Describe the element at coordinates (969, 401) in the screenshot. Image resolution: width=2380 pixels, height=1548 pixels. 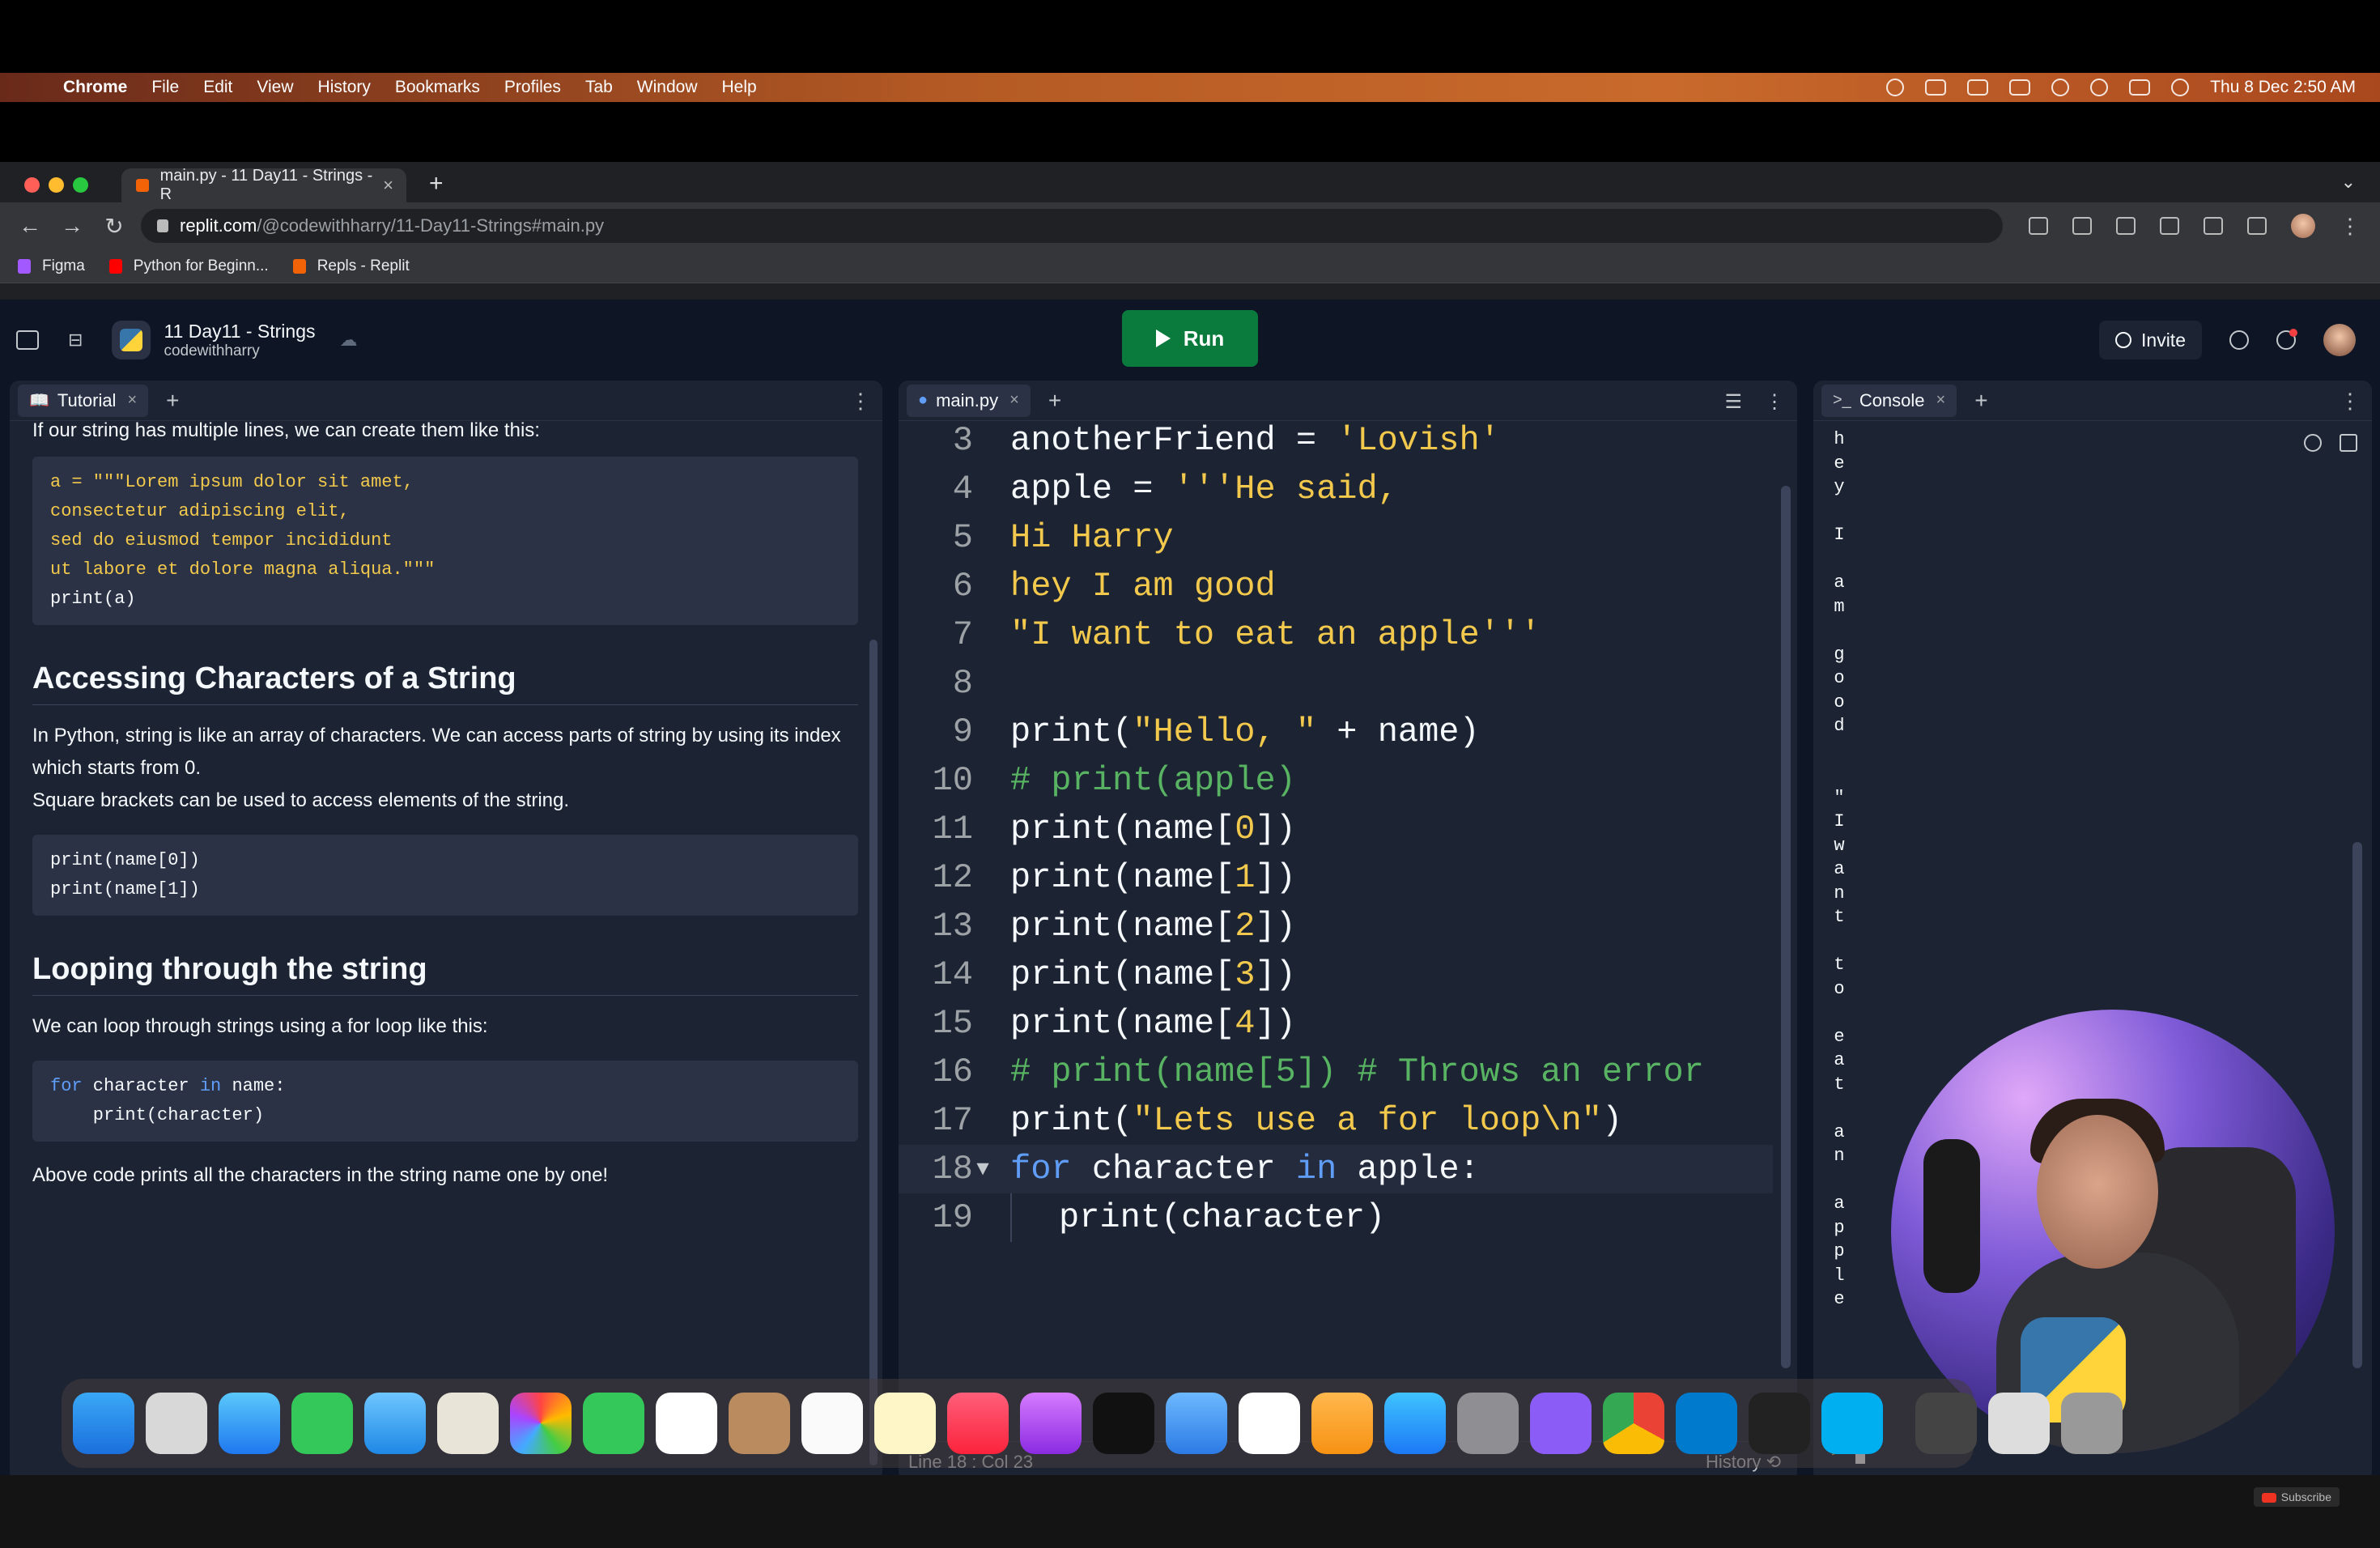
I see `tab-main-py: ● main.py ×` at that location.